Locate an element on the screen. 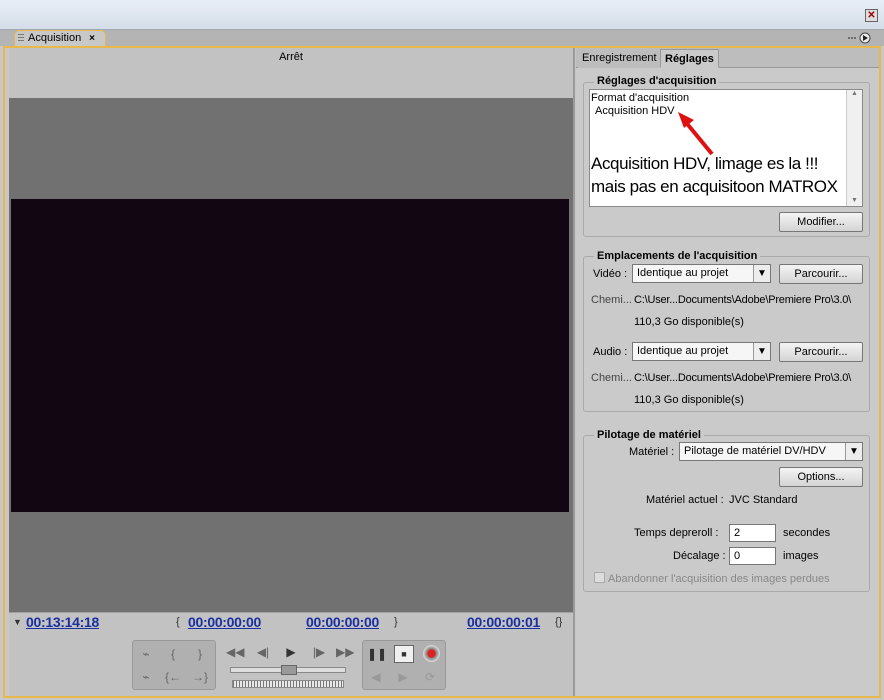 The image size is (884, 700). panel-tab-strip is located at coordinates (442, 38).